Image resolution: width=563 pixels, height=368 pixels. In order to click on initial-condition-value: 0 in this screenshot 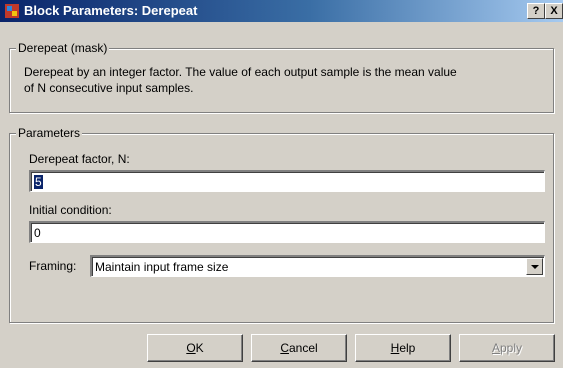, I will do `click(37, 233)`.